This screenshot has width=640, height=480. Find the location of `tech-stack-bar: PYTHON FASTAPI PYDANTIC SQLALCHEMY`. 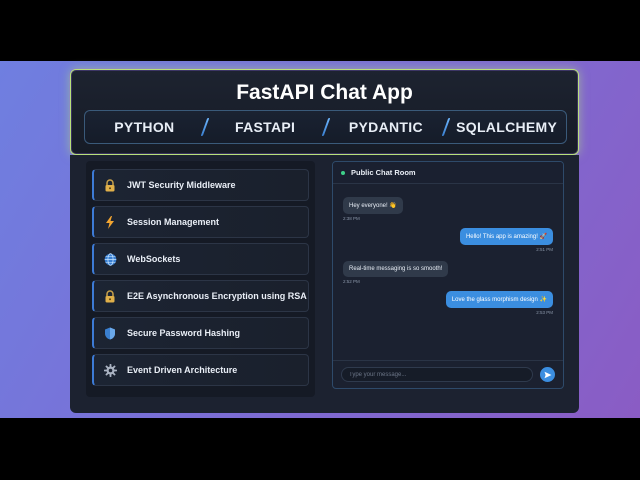

tech-stack-bar: PYTHON FASTAPI PYDANTIC SQLALCHEMY is located at coordinates (325, 127).